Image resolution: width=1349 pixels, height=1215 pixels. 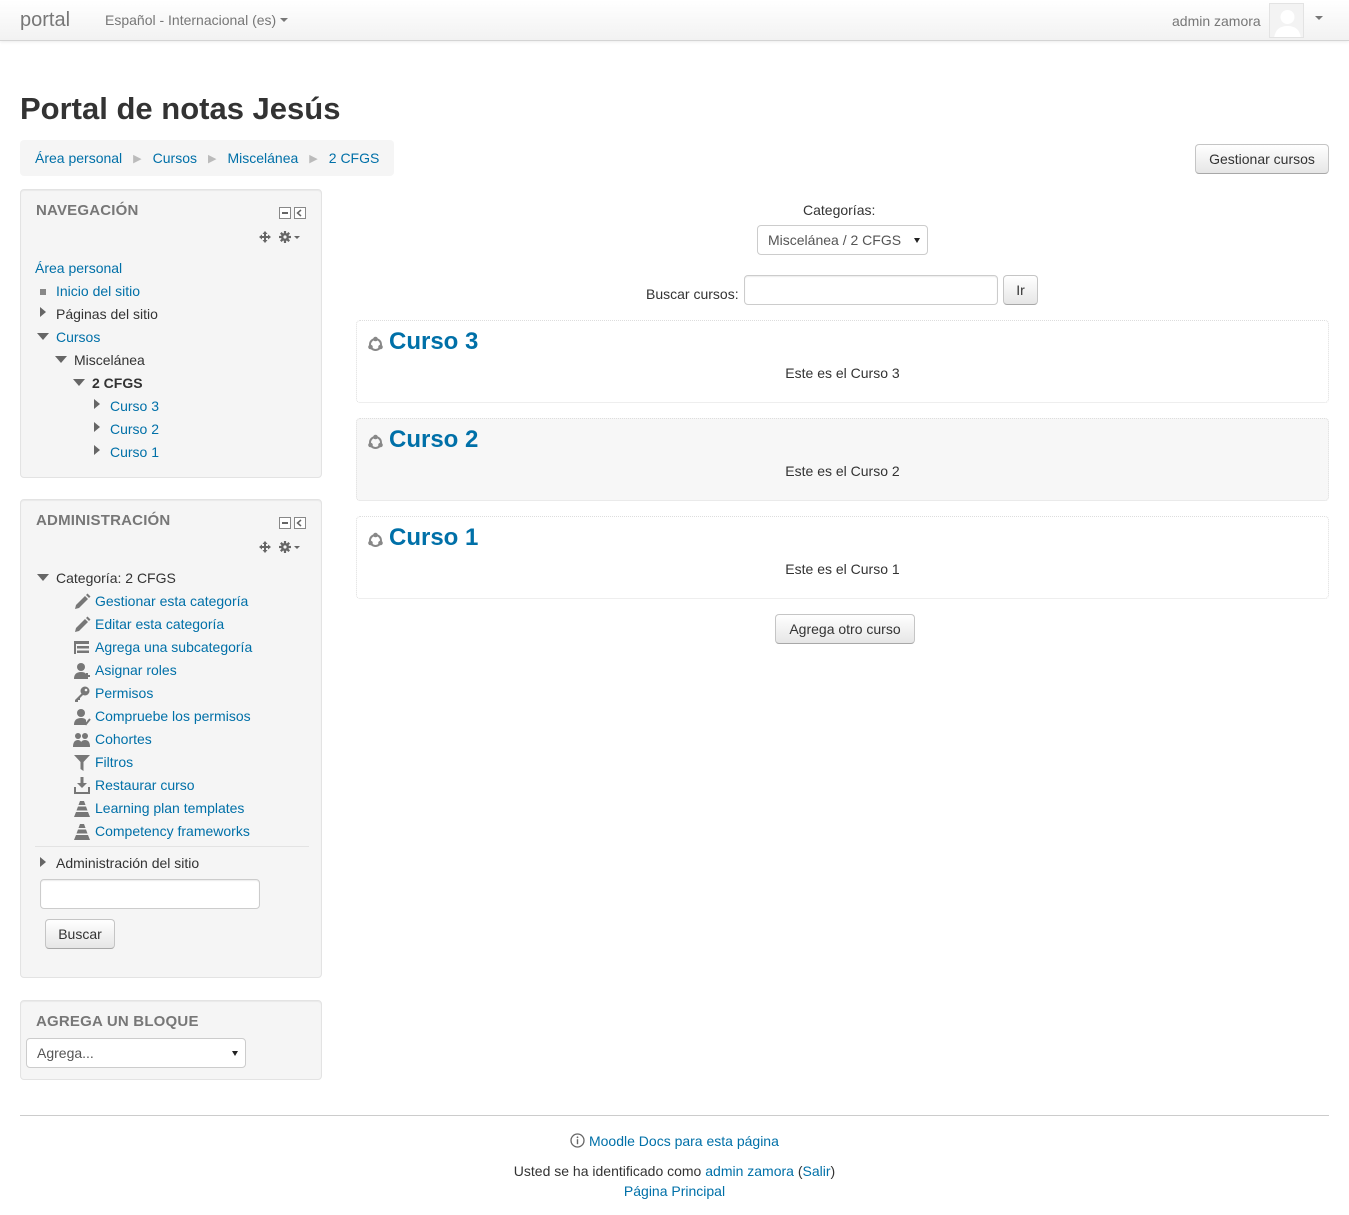 What do you see at coordinates (134, 406) in the screenshot?
I see `nav-item-curso-3: Curso 3` at bounding box center [134, 406].